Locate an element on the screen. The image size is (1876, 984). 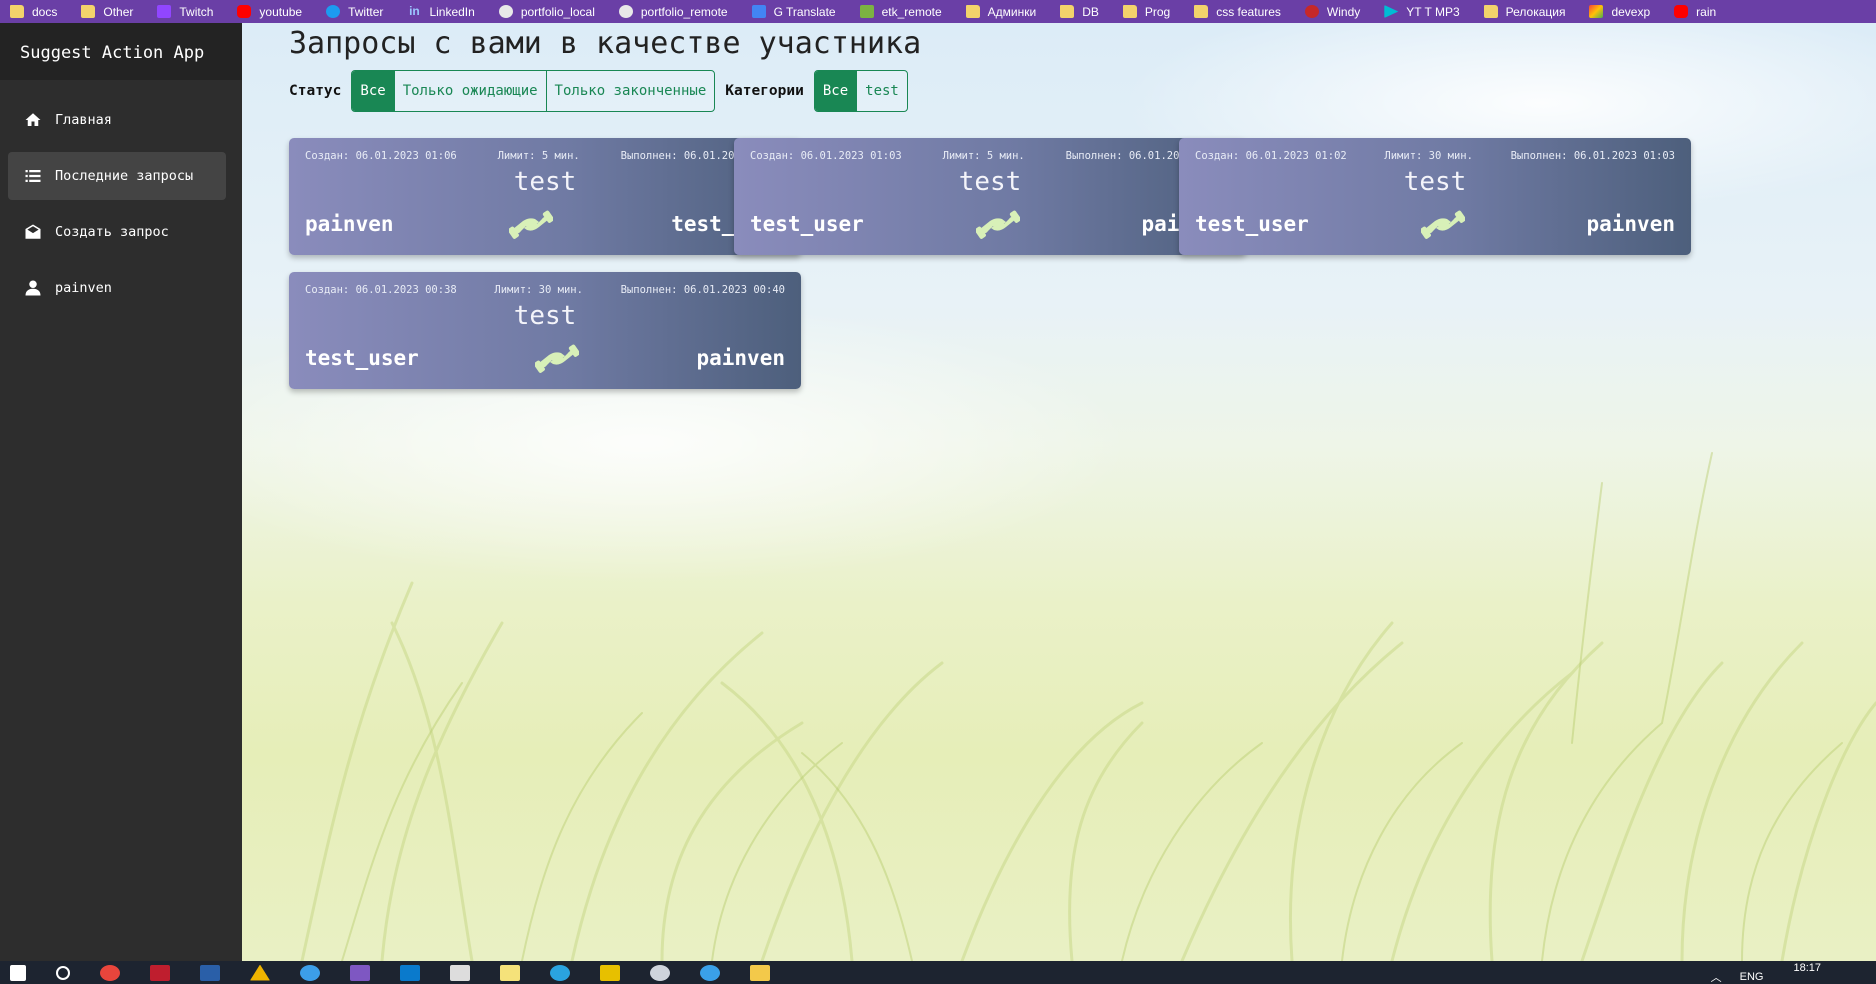
bookmark-yt-mp3: YT T MP3 is located at coordinates (1422, 12).